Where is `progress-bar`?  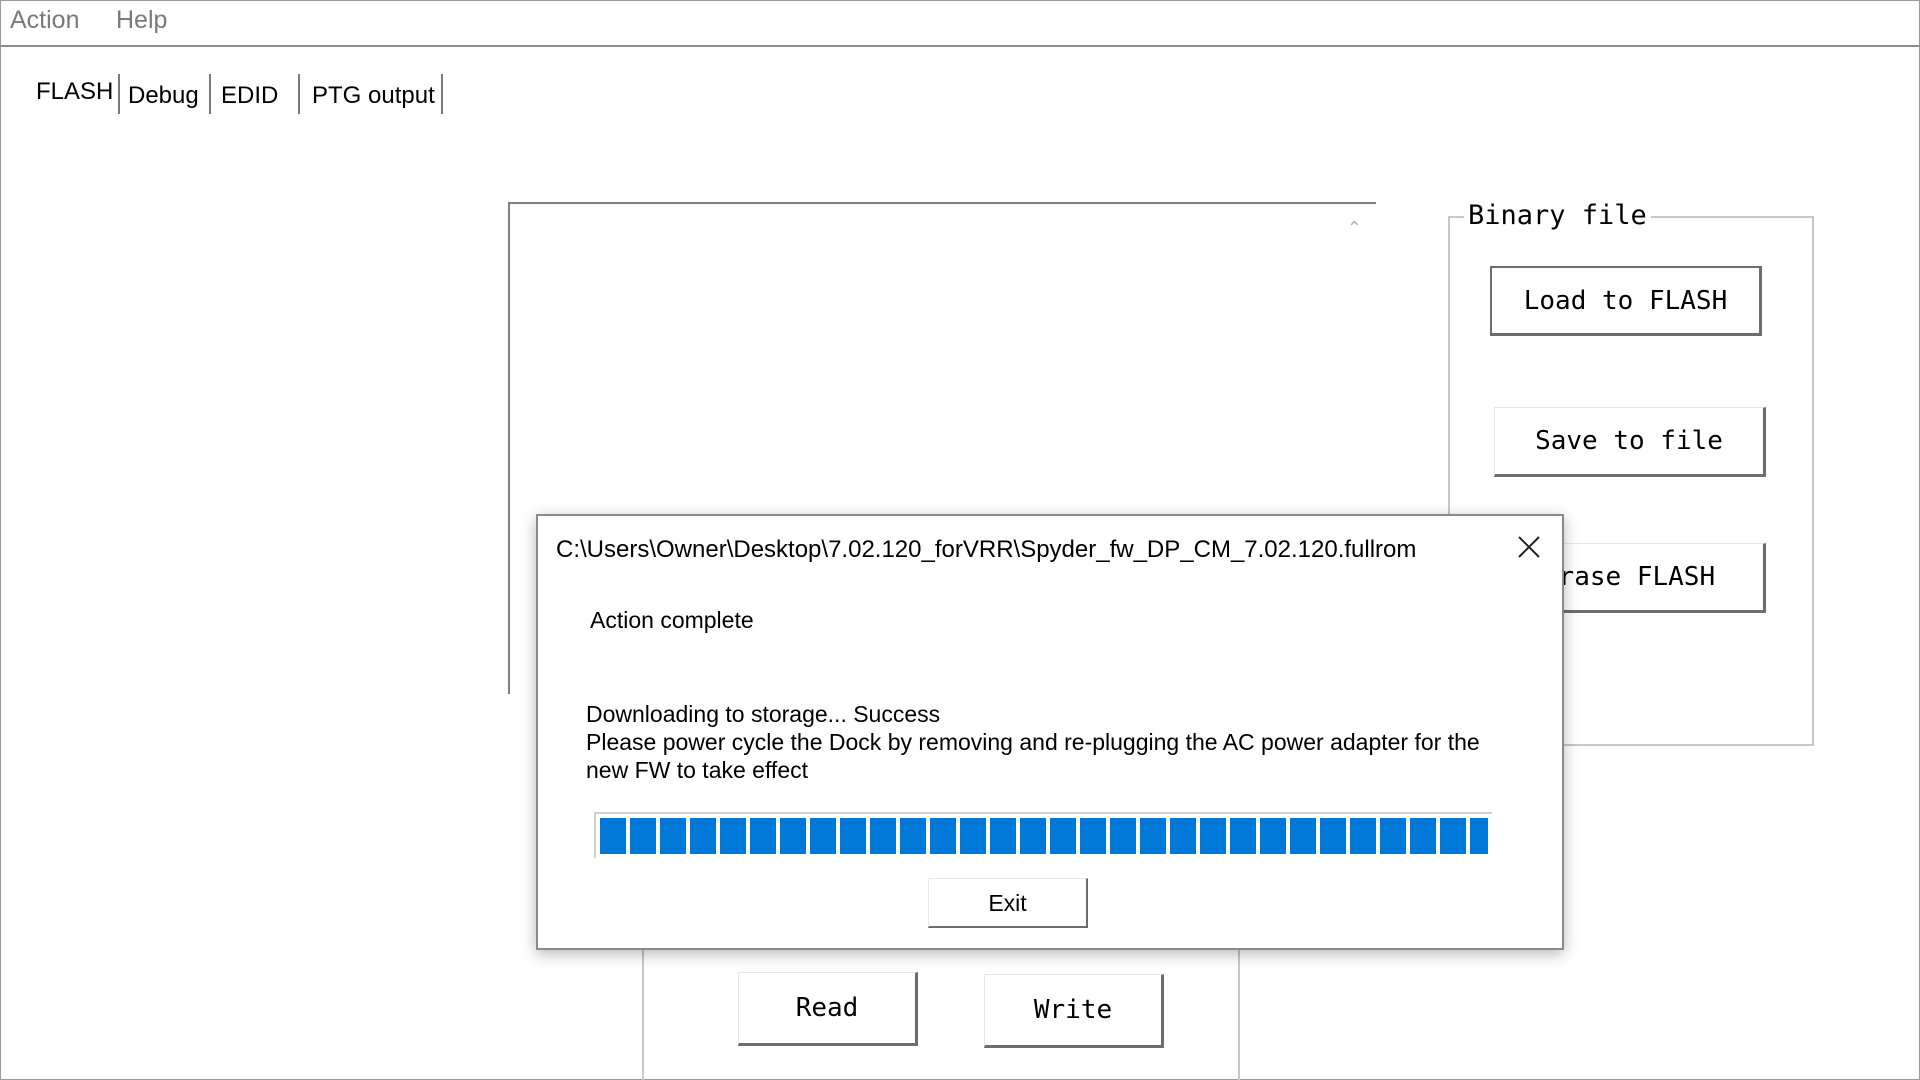
progress-bar is located at coordinates (1043, 835).